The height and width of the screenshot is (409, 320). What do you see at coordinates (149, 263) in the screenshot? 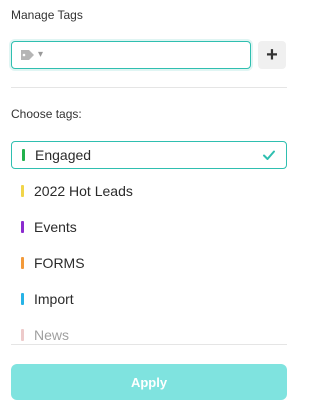
I see `tag-item-forms: FORMS` at bounding box center [149, 263].